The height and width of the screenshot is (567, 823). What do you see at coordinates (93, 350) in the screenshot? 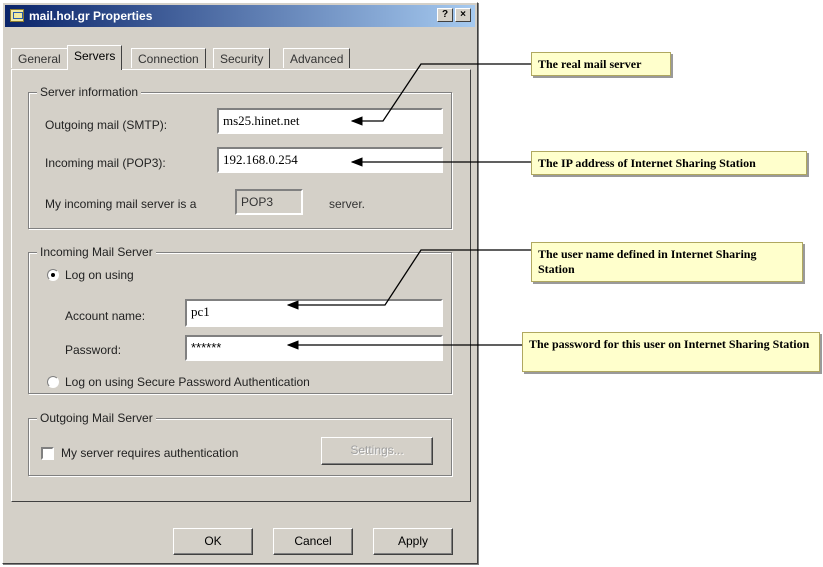
I see `password-label: Password:` at bounding box center [93, 350].